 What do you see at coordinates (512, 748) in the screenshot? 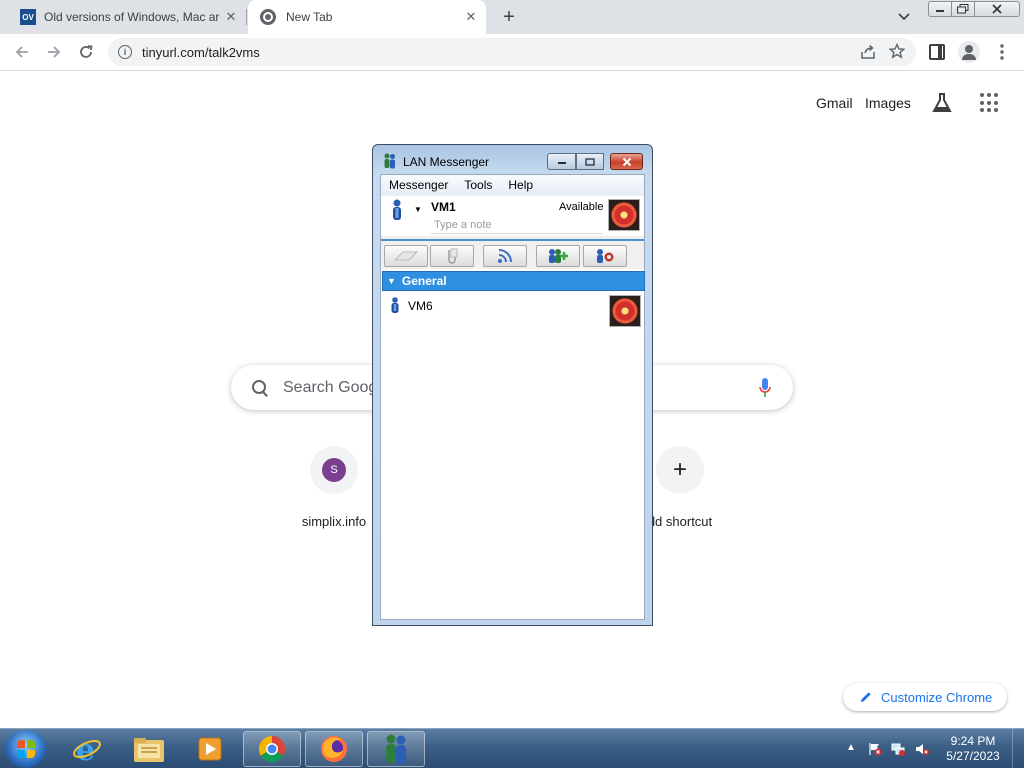
I see `windows-taskbar: e ▲ 9:24 PM 5/27/2023` at bounding box center [512, 748].